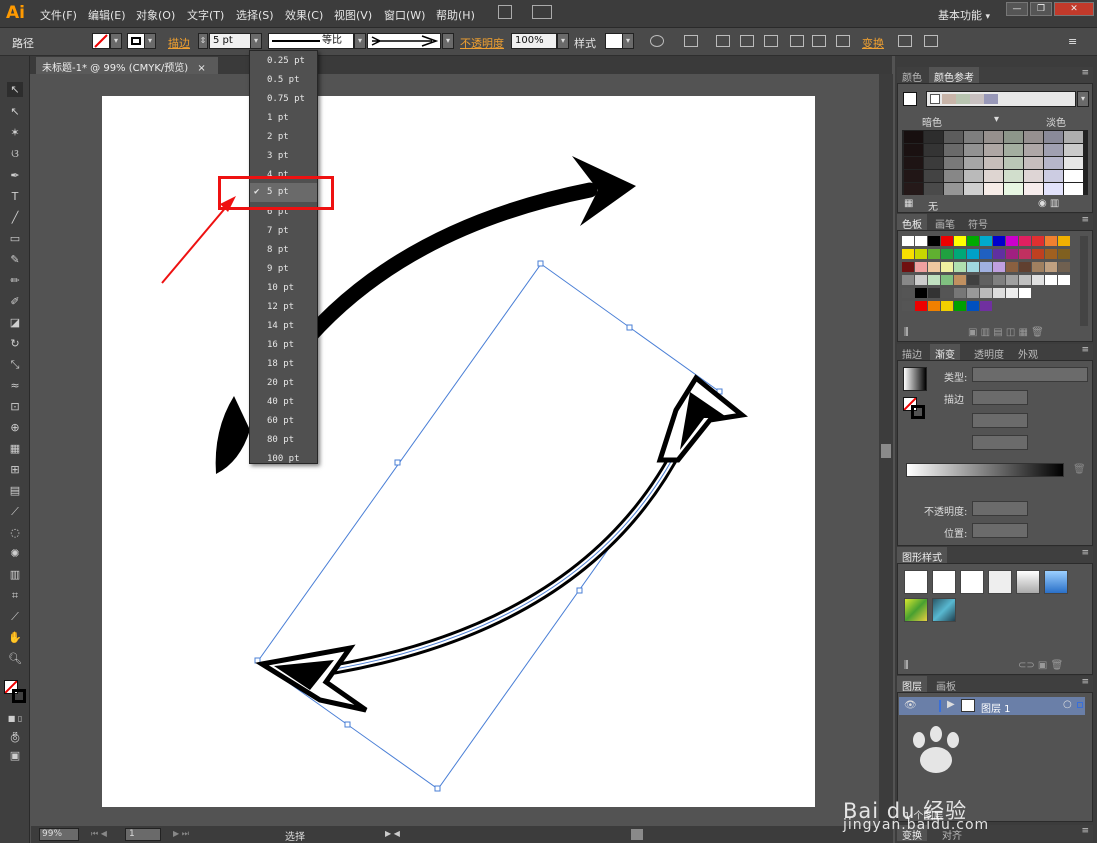  What do you see at coordinates (1040, 665) in the screenshot?
I see `style-actions-icons: ⊂⊃ ▣ 🗑︎` at bounding box center [1040, 665].